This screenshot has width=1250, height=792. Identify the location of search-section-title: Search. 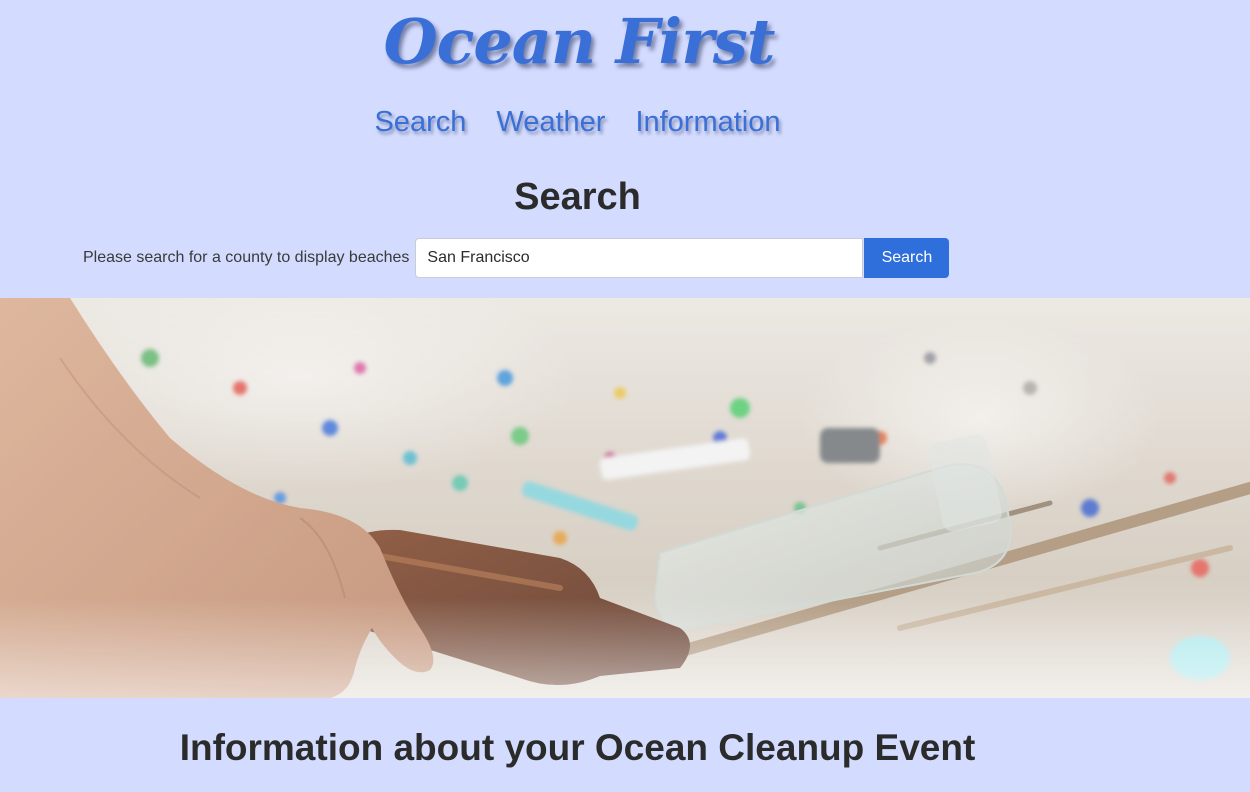
(577, 197).